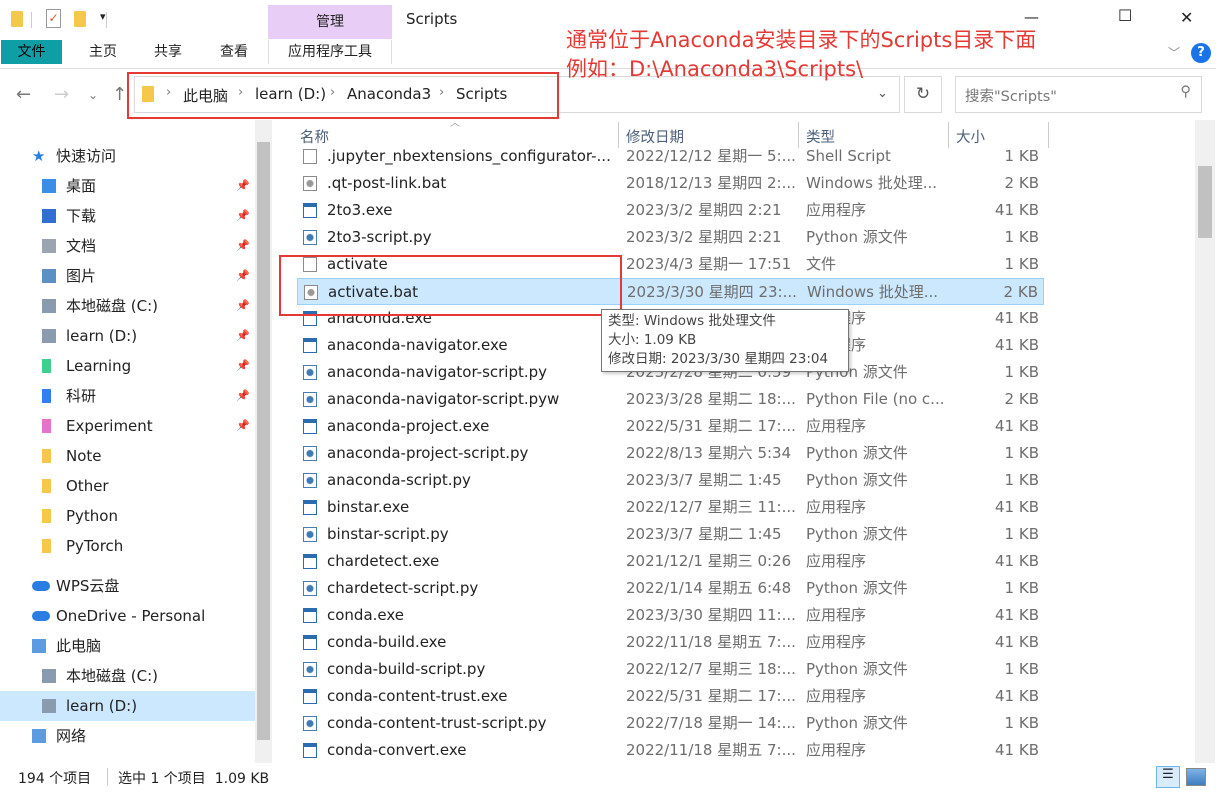 The image size is (1216, 793). I want to click on forward-button: →, so click(61, 94).